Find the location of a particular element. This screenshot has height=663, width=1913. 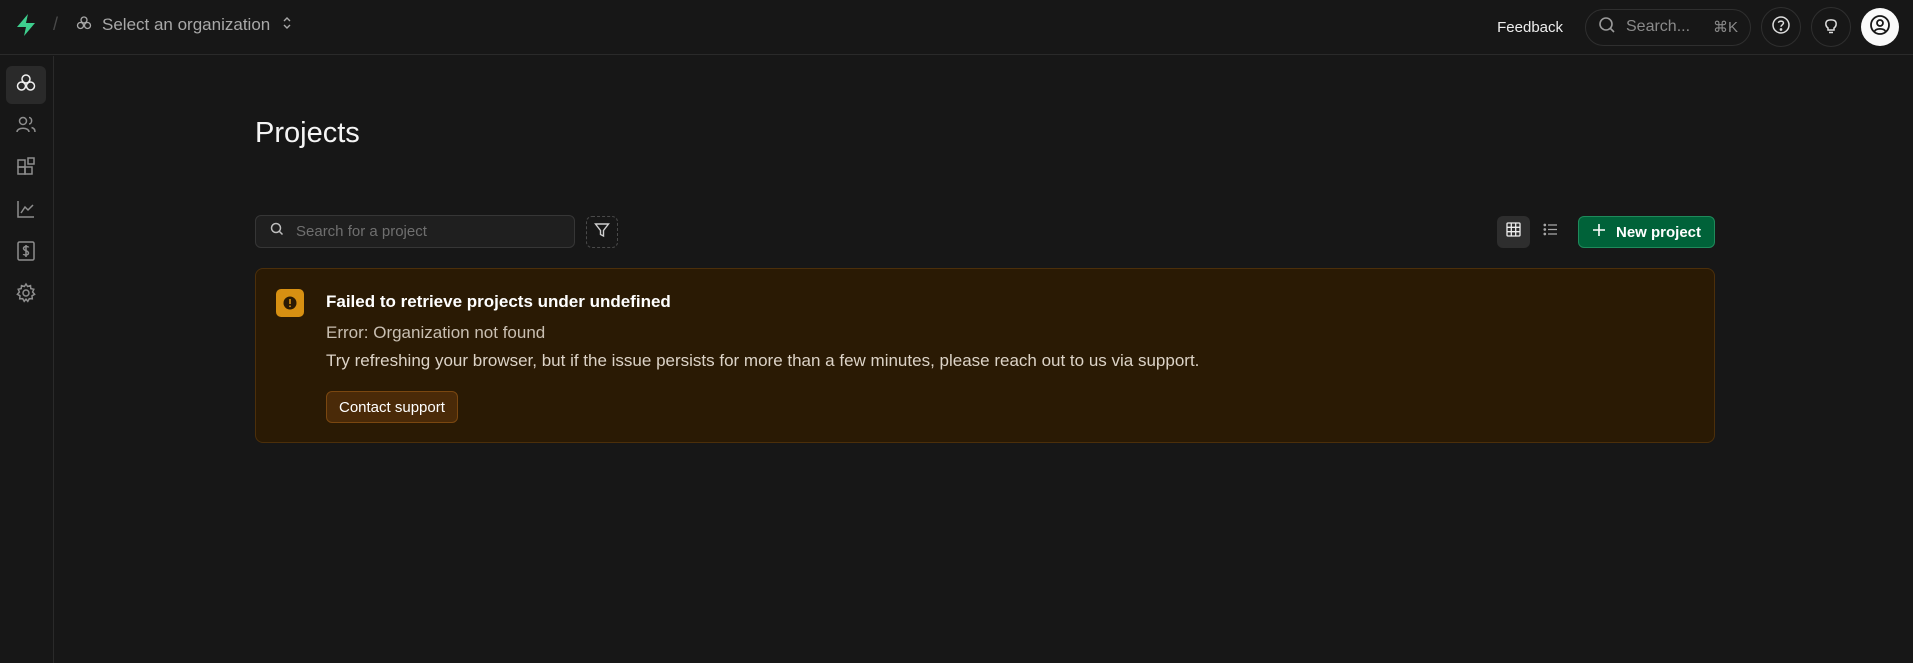

feedback-button: Feedback is located at coordinates (1530, 27).